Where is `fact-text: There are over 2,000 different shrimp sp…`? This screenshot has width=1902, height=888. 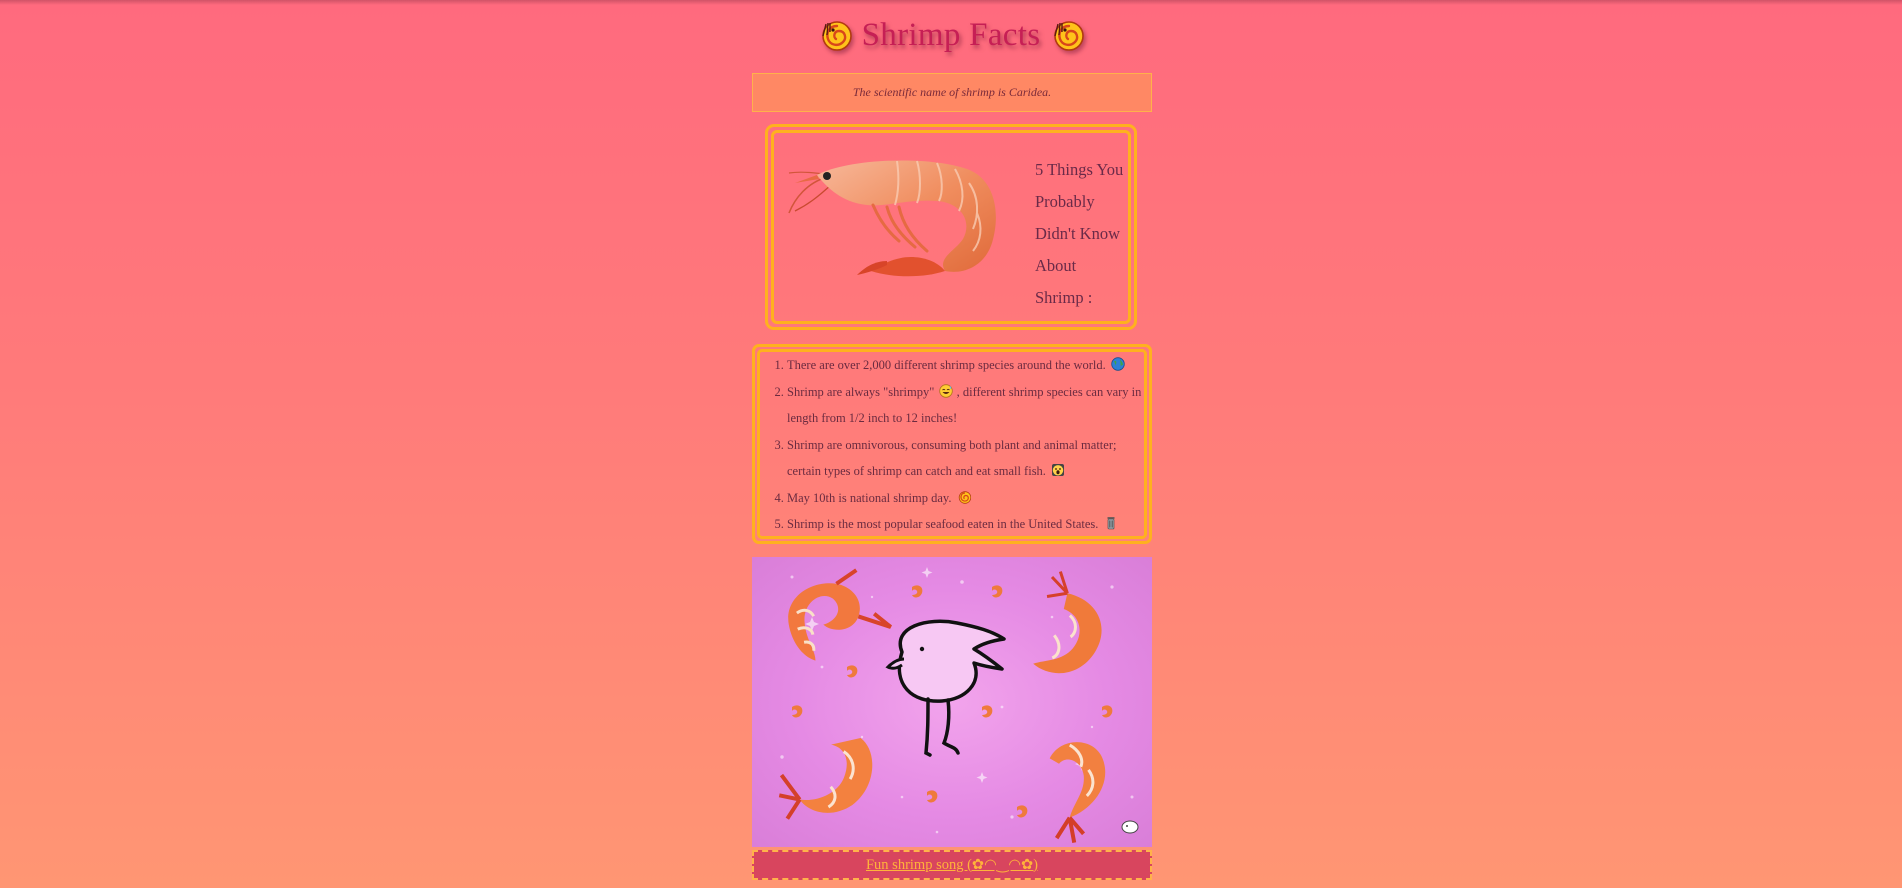 fact-text: There are over 2,000 different shrimp sp… is located at coordinates (946, 365).